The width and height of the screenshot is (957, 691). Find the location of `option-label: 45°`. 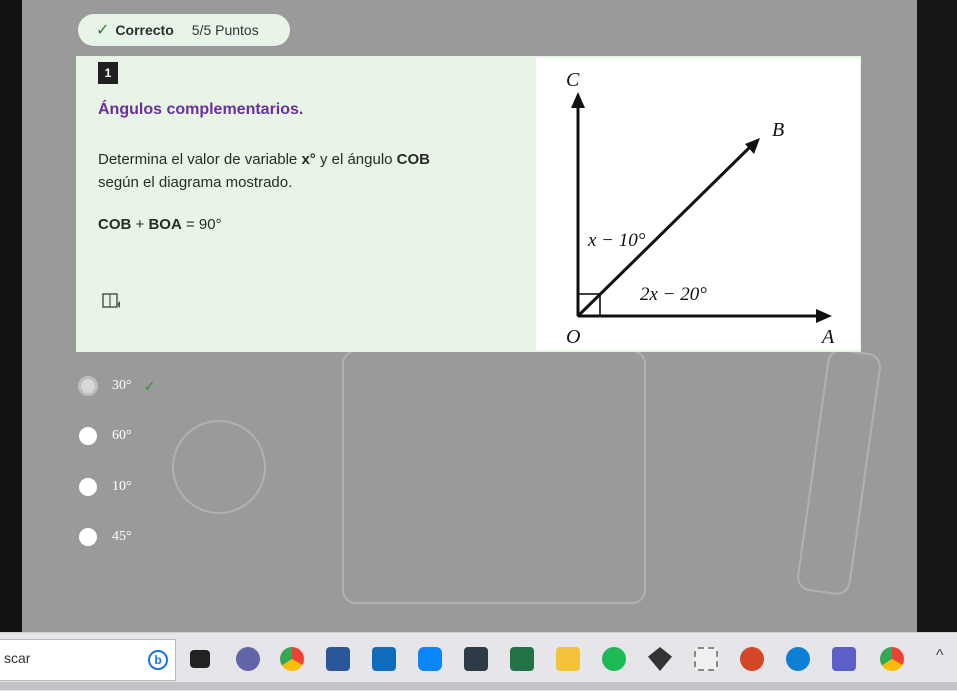

option-label: 45° is located at coordinates (122, 536).